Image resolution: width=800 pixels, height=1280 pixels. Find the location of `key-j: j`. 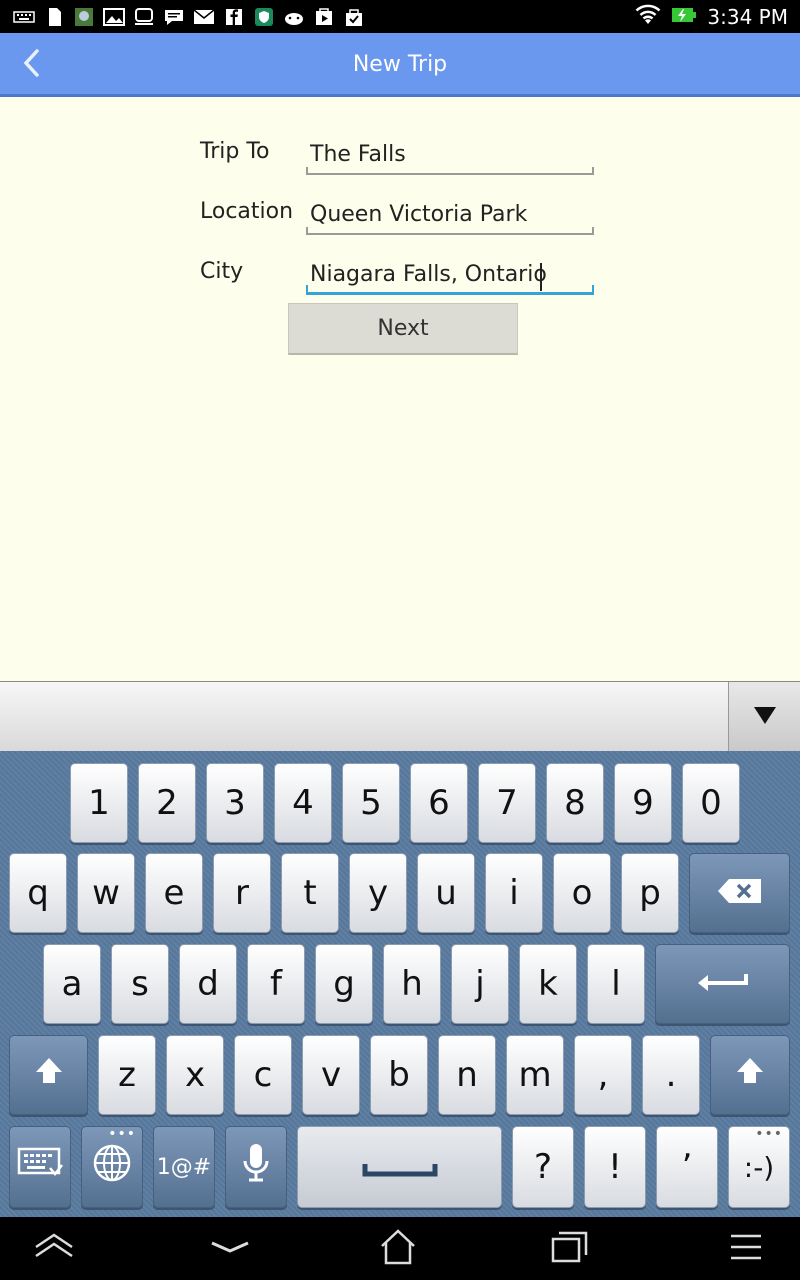

key-j: j is located at coordinates (480, 984).